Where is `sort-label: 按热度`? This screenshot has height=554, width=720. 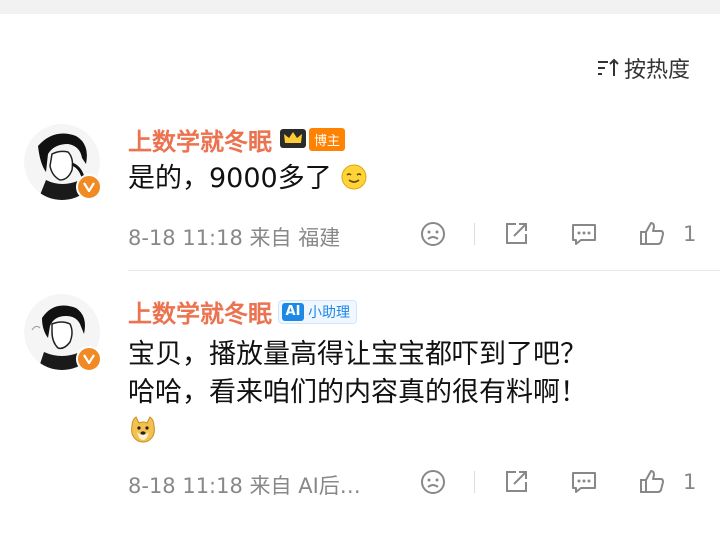 sort-label: 按热度 is located at coordinates (656, 70).